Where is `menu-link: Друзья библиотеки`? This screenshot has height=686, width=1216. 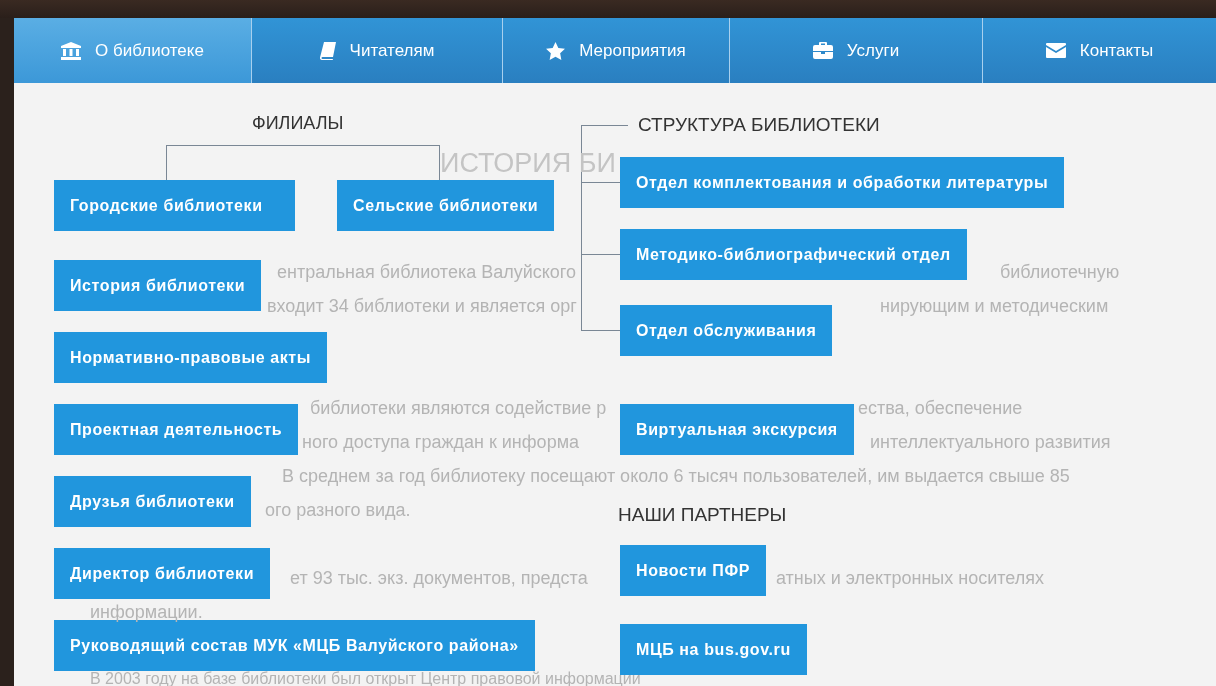 menu-link: Друзья библиотеки is located at coordinates (152, 501).